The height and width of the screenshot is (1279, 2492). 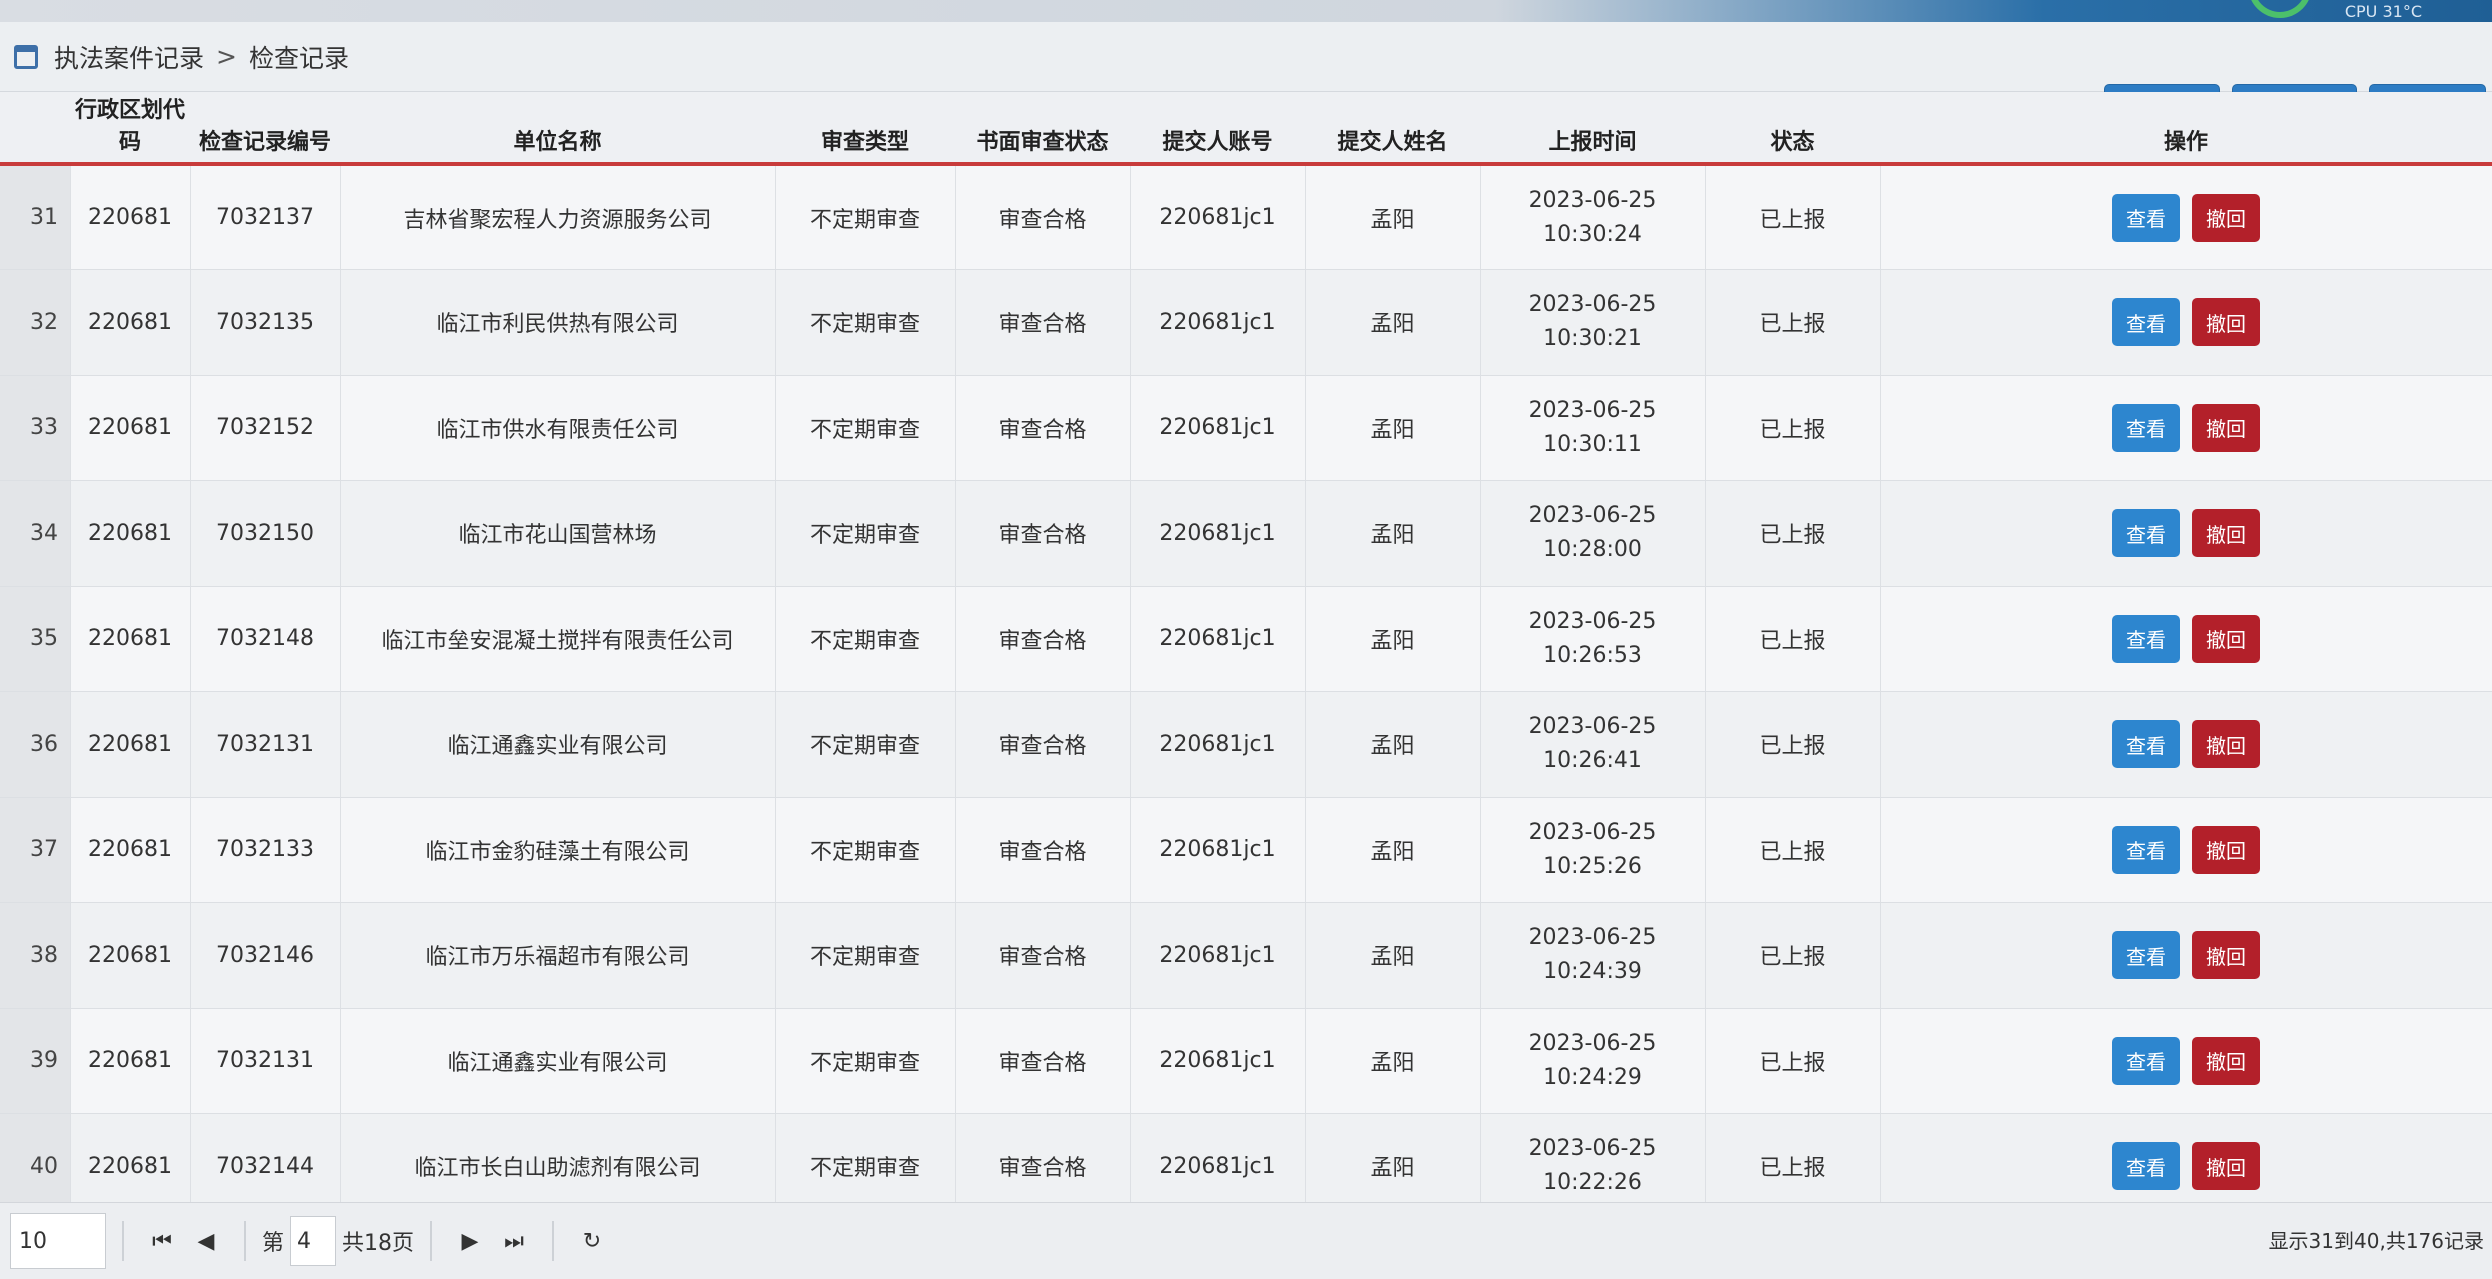 What do you see at coordinates (1592, 129) in the screenshot?
I see `col-header-time: 上报时间` at bounding box center [1592, 129].